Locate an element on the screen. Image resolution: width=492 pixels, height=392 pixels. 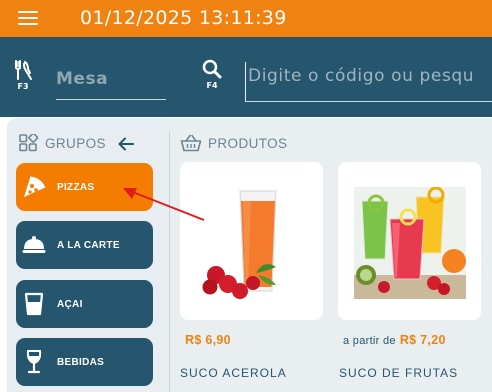
product-name: SUCO DE FRUTAS is located at coordinates (399, 373).